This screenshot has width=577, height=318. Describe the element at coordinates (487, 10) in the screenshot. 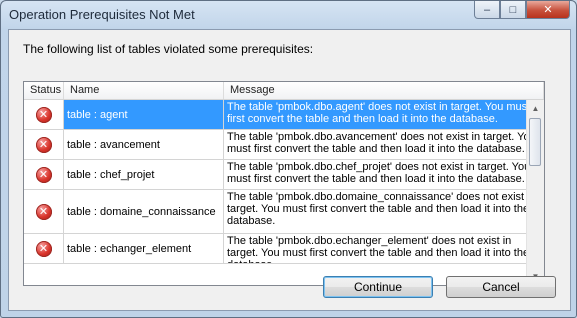

I see `minimize-button: –` at that location.